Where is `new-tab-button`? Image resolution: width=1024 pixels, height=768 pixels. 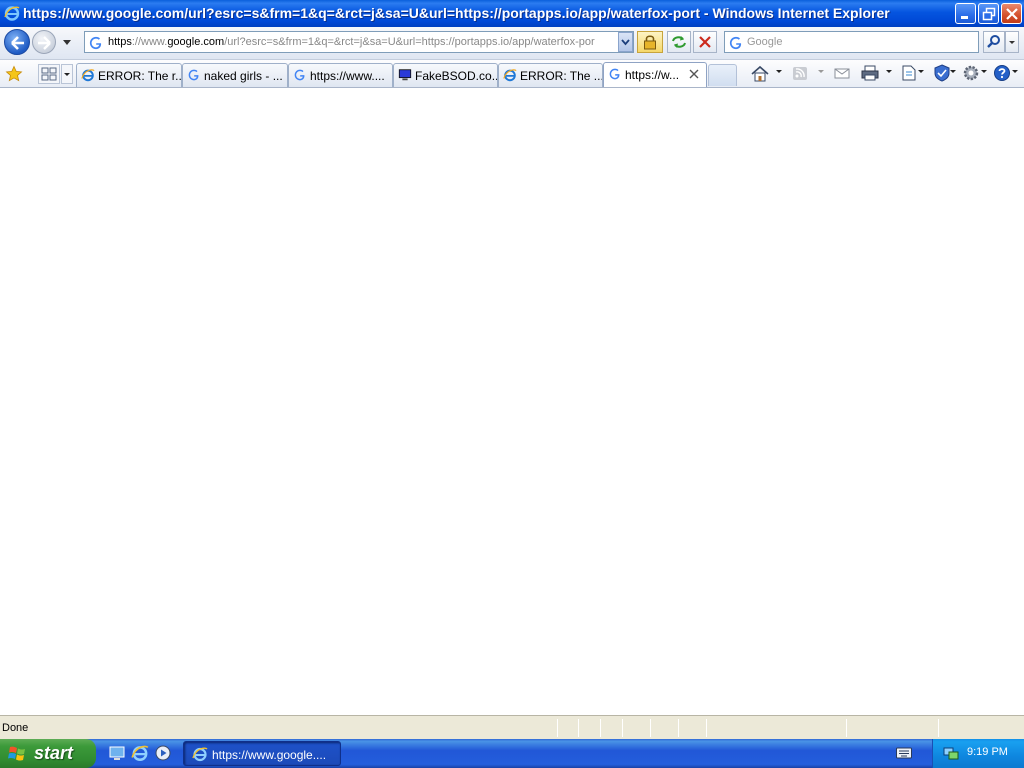
new-tab-button is located at coordinates (722, 75).